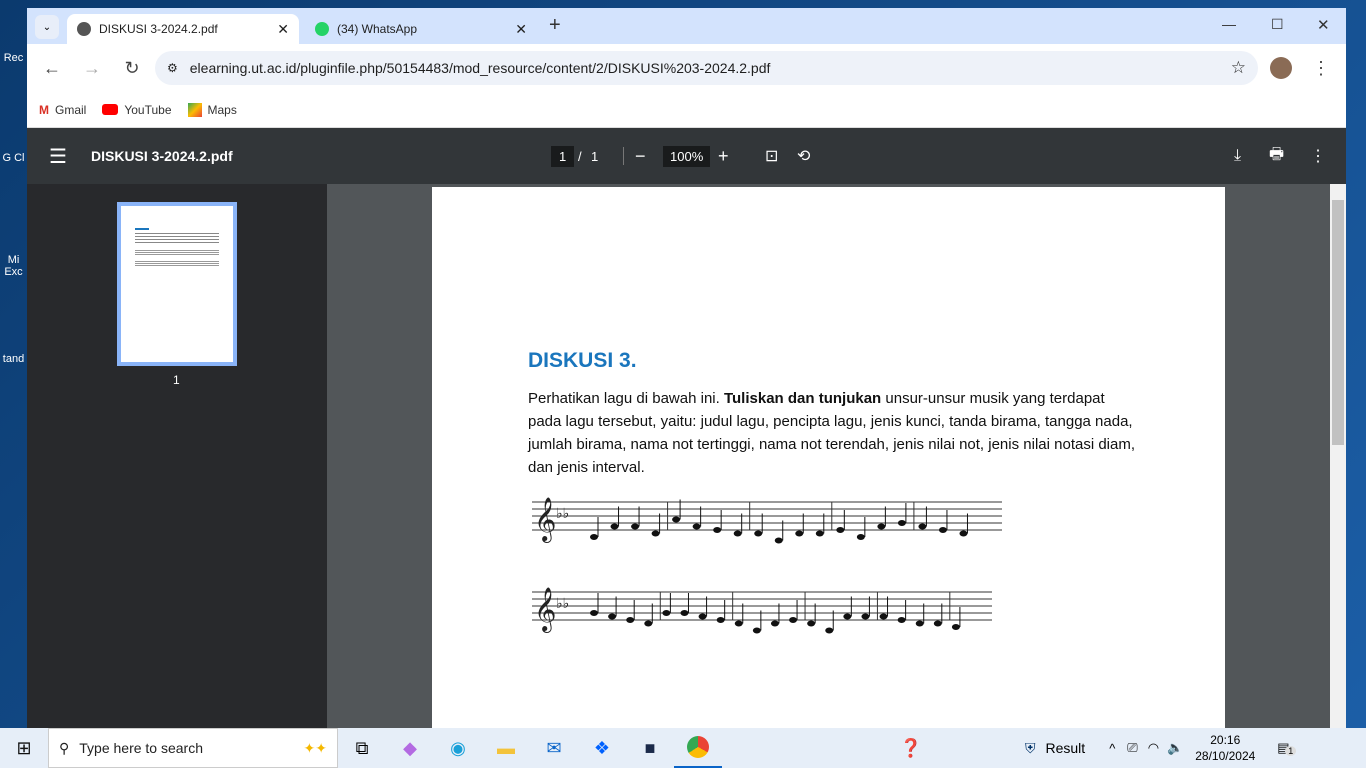 The image size is (1366, 768). Describe the element at coordinates (13, 58) in the screenshot. I see `desktop-icon-recycle: Rec` at that location.